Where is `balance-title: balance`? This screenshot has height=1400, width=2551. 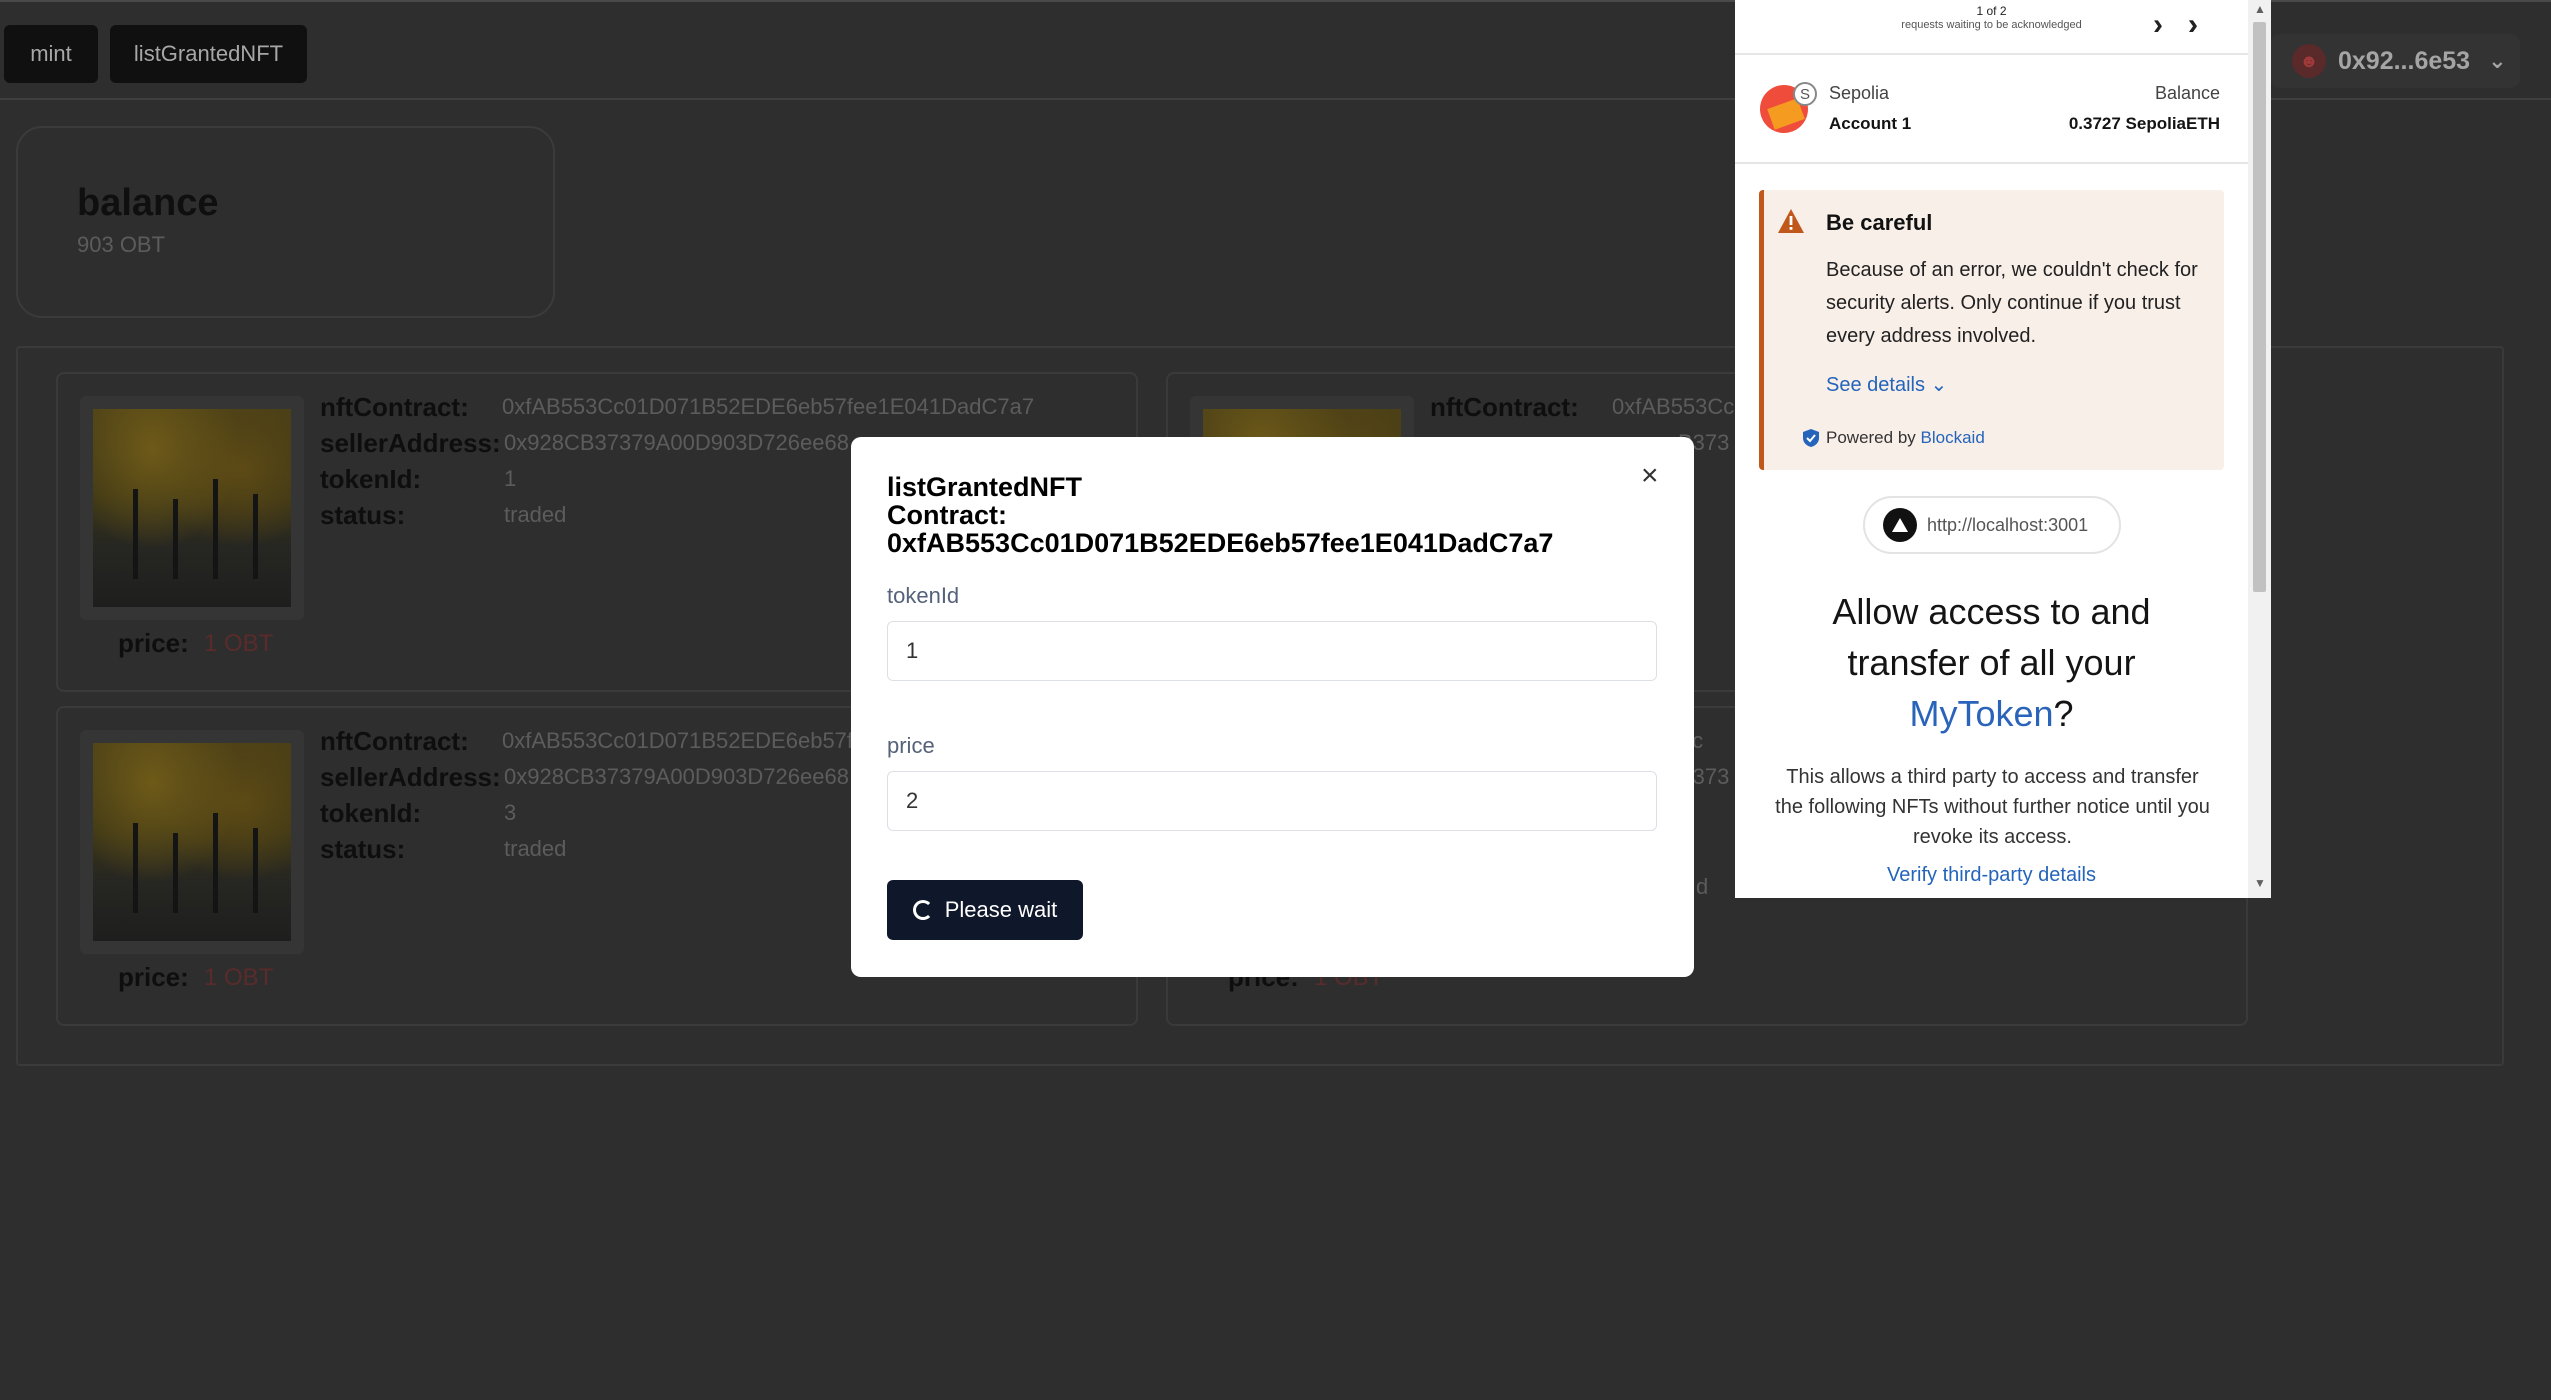 balance-title: balance is located at coordinates (148, 203).